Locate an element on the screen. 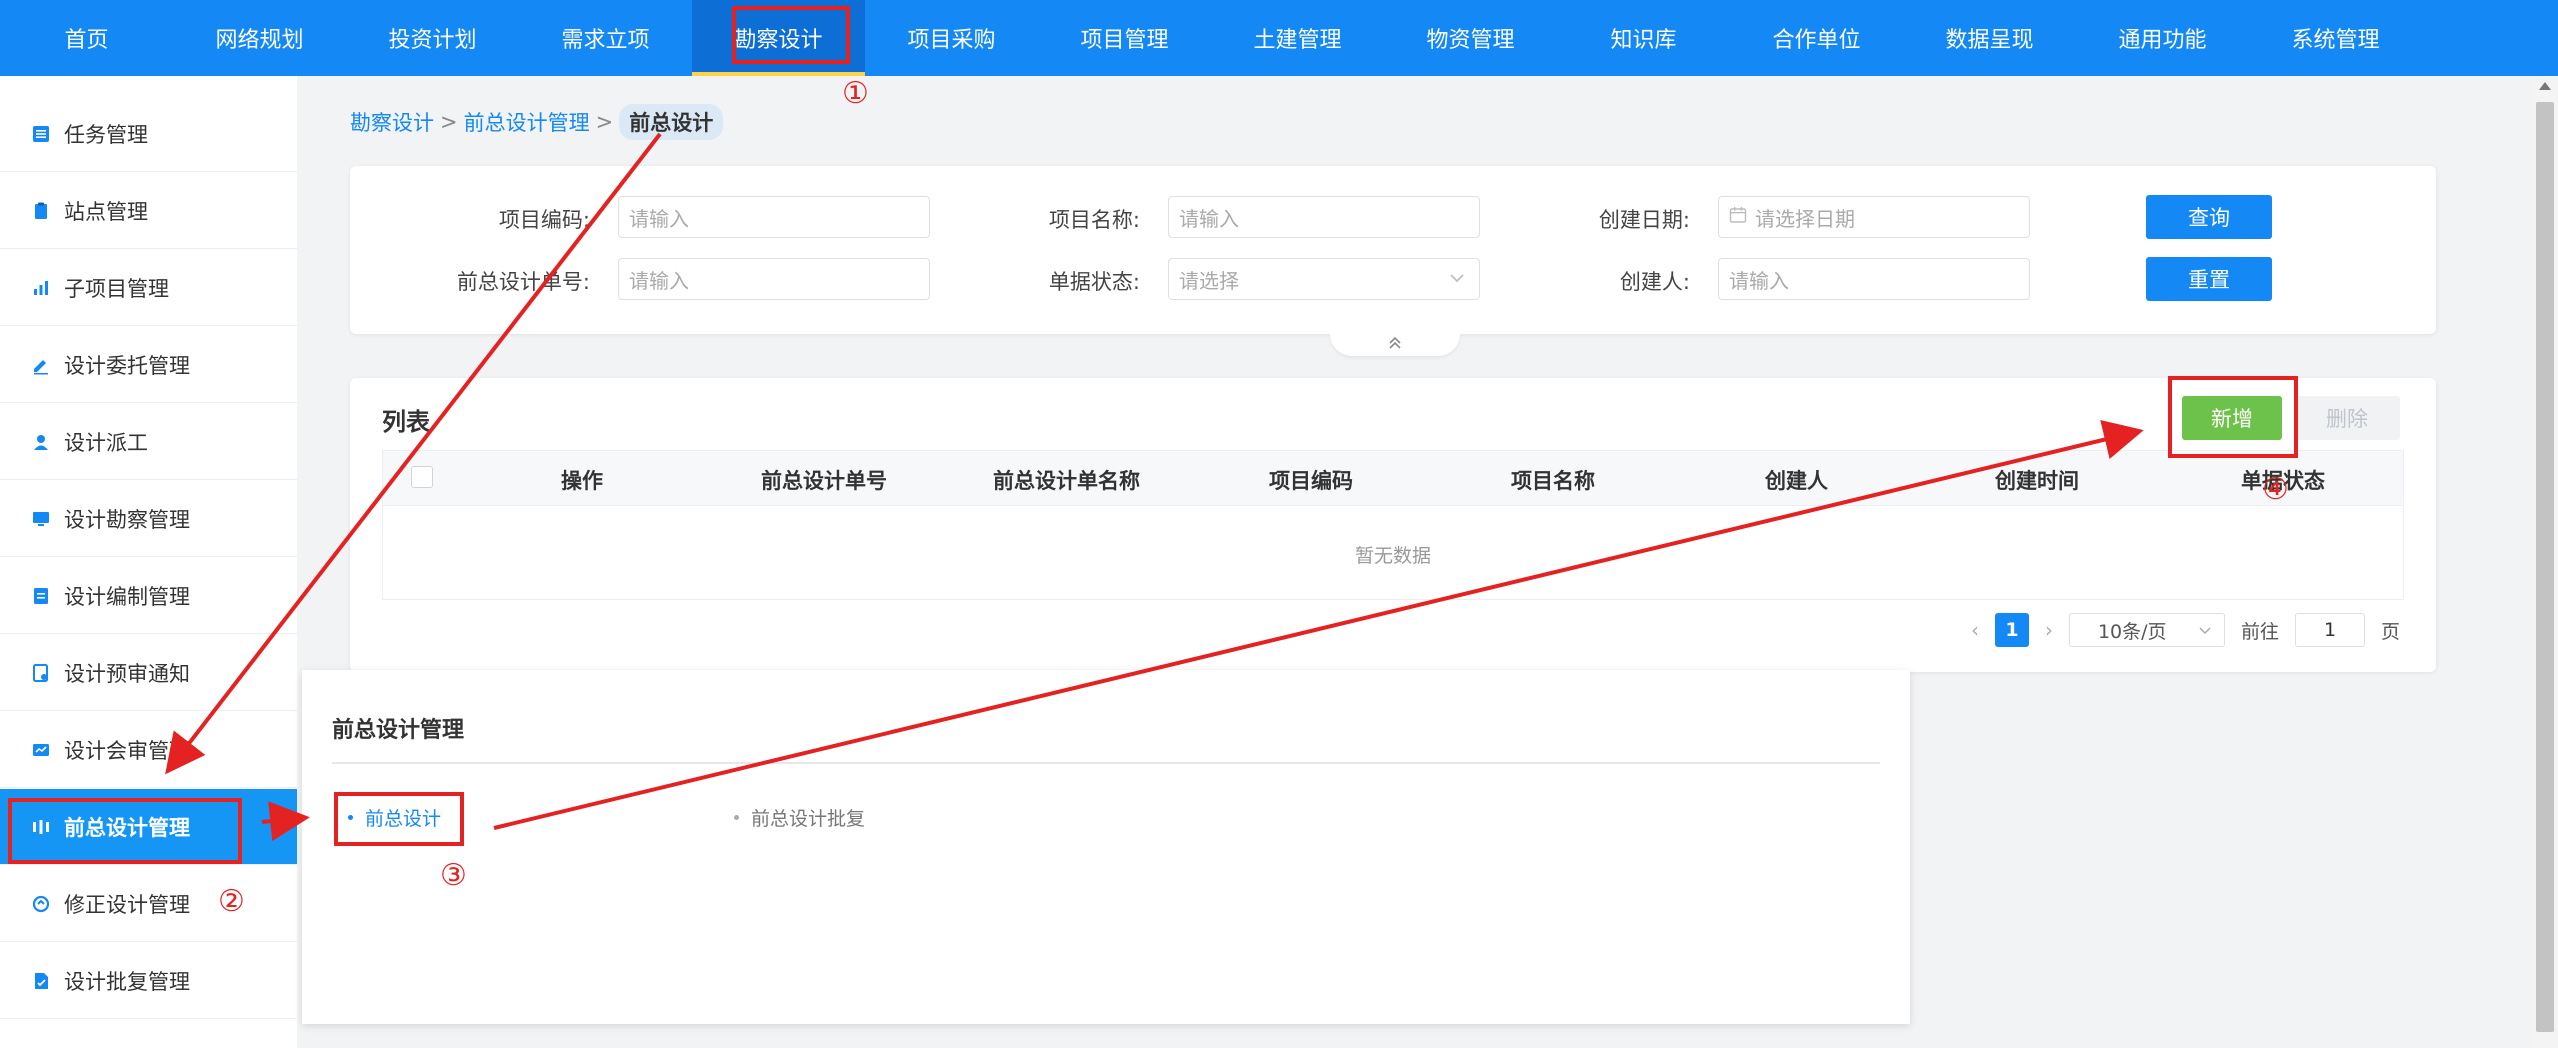 This screenshot has width=2558, height=1048. annotation-box-step3 is located at coordinates (399, 819).